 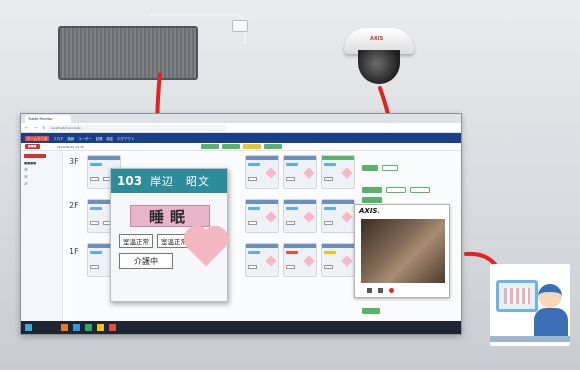 What do you see at coordinates (42, 237) in the screenshot?
I see `sidebar: ■■■■ 3F 2F 1F` at bounding box center [42, 237].